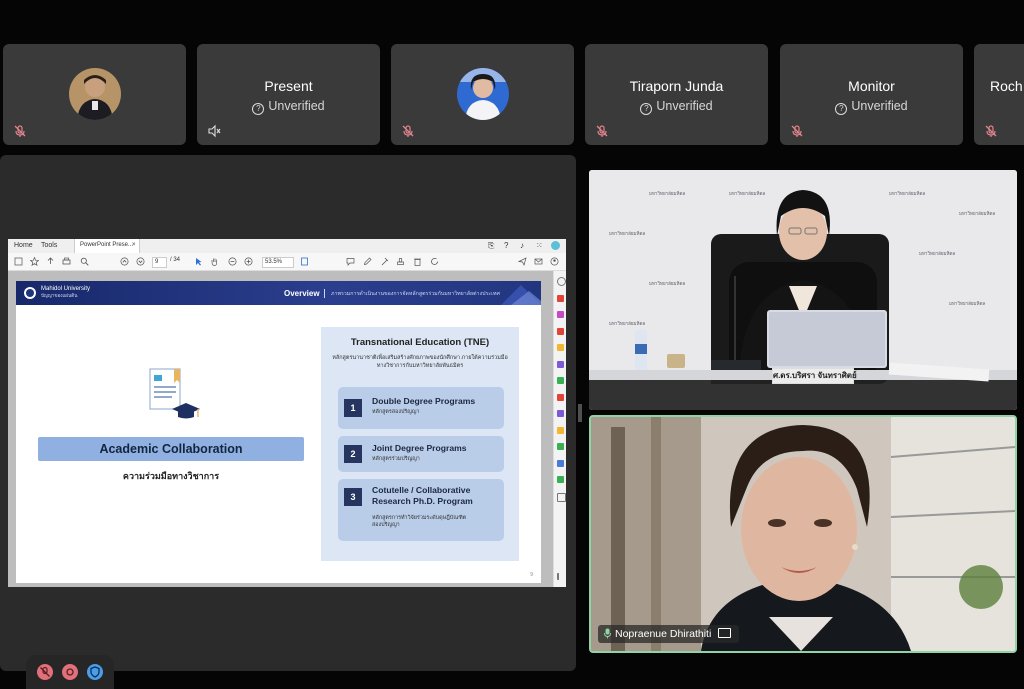 Image resolution: width=1024 pixels, height=689 pixels. What do you see at coordinates (561, 576) in the screenshot?
I see `rail-expand-icon` at bounding box center [561, 576].